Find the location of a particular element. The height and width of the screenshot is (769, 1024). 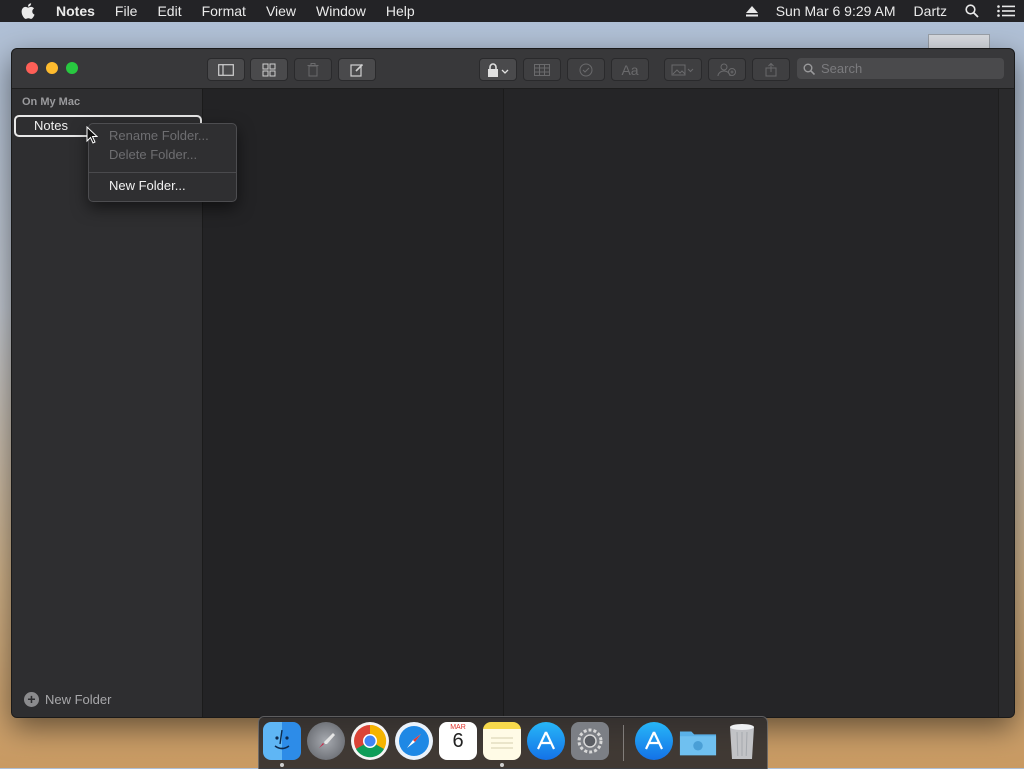

menu-file: File is located at coordinates (126, 11).